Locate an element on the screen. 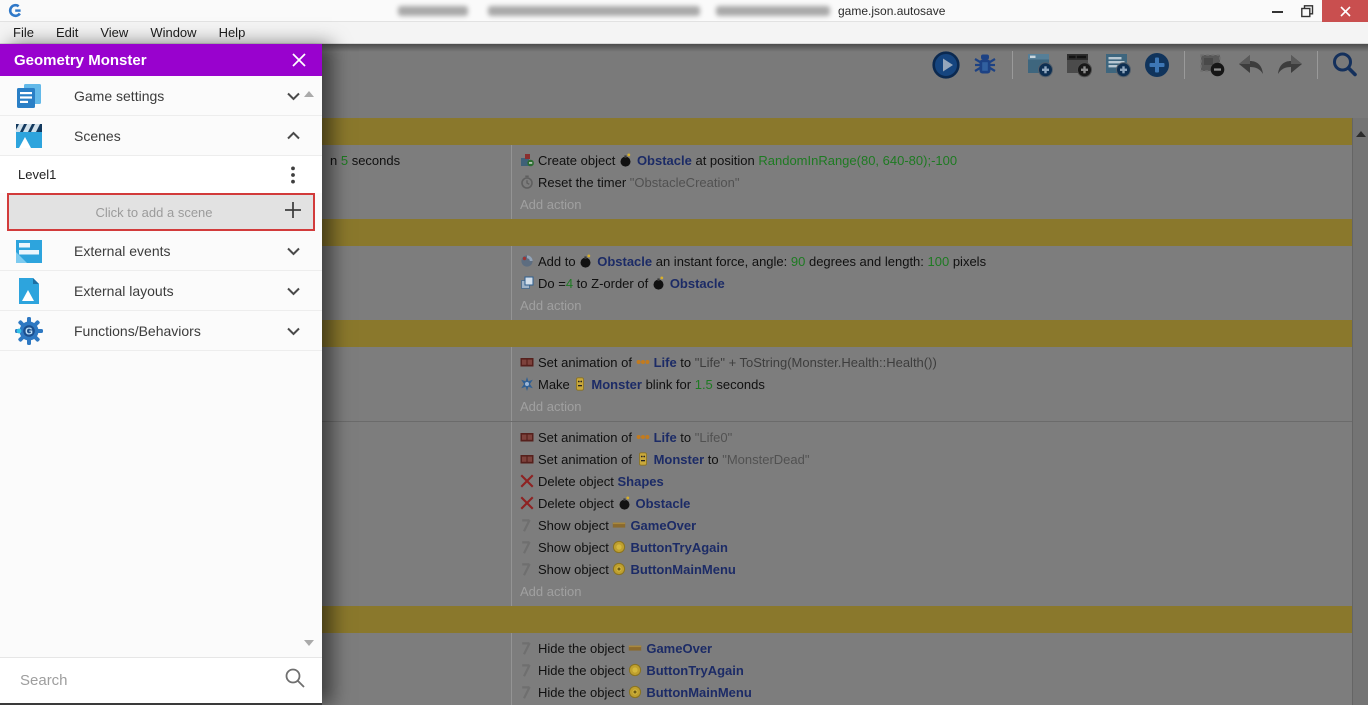 Image resolution: width=1368 pixels, height=705 pixels. sidebar-item-external-layouts: External layouts is located at coordinates (161, 291).